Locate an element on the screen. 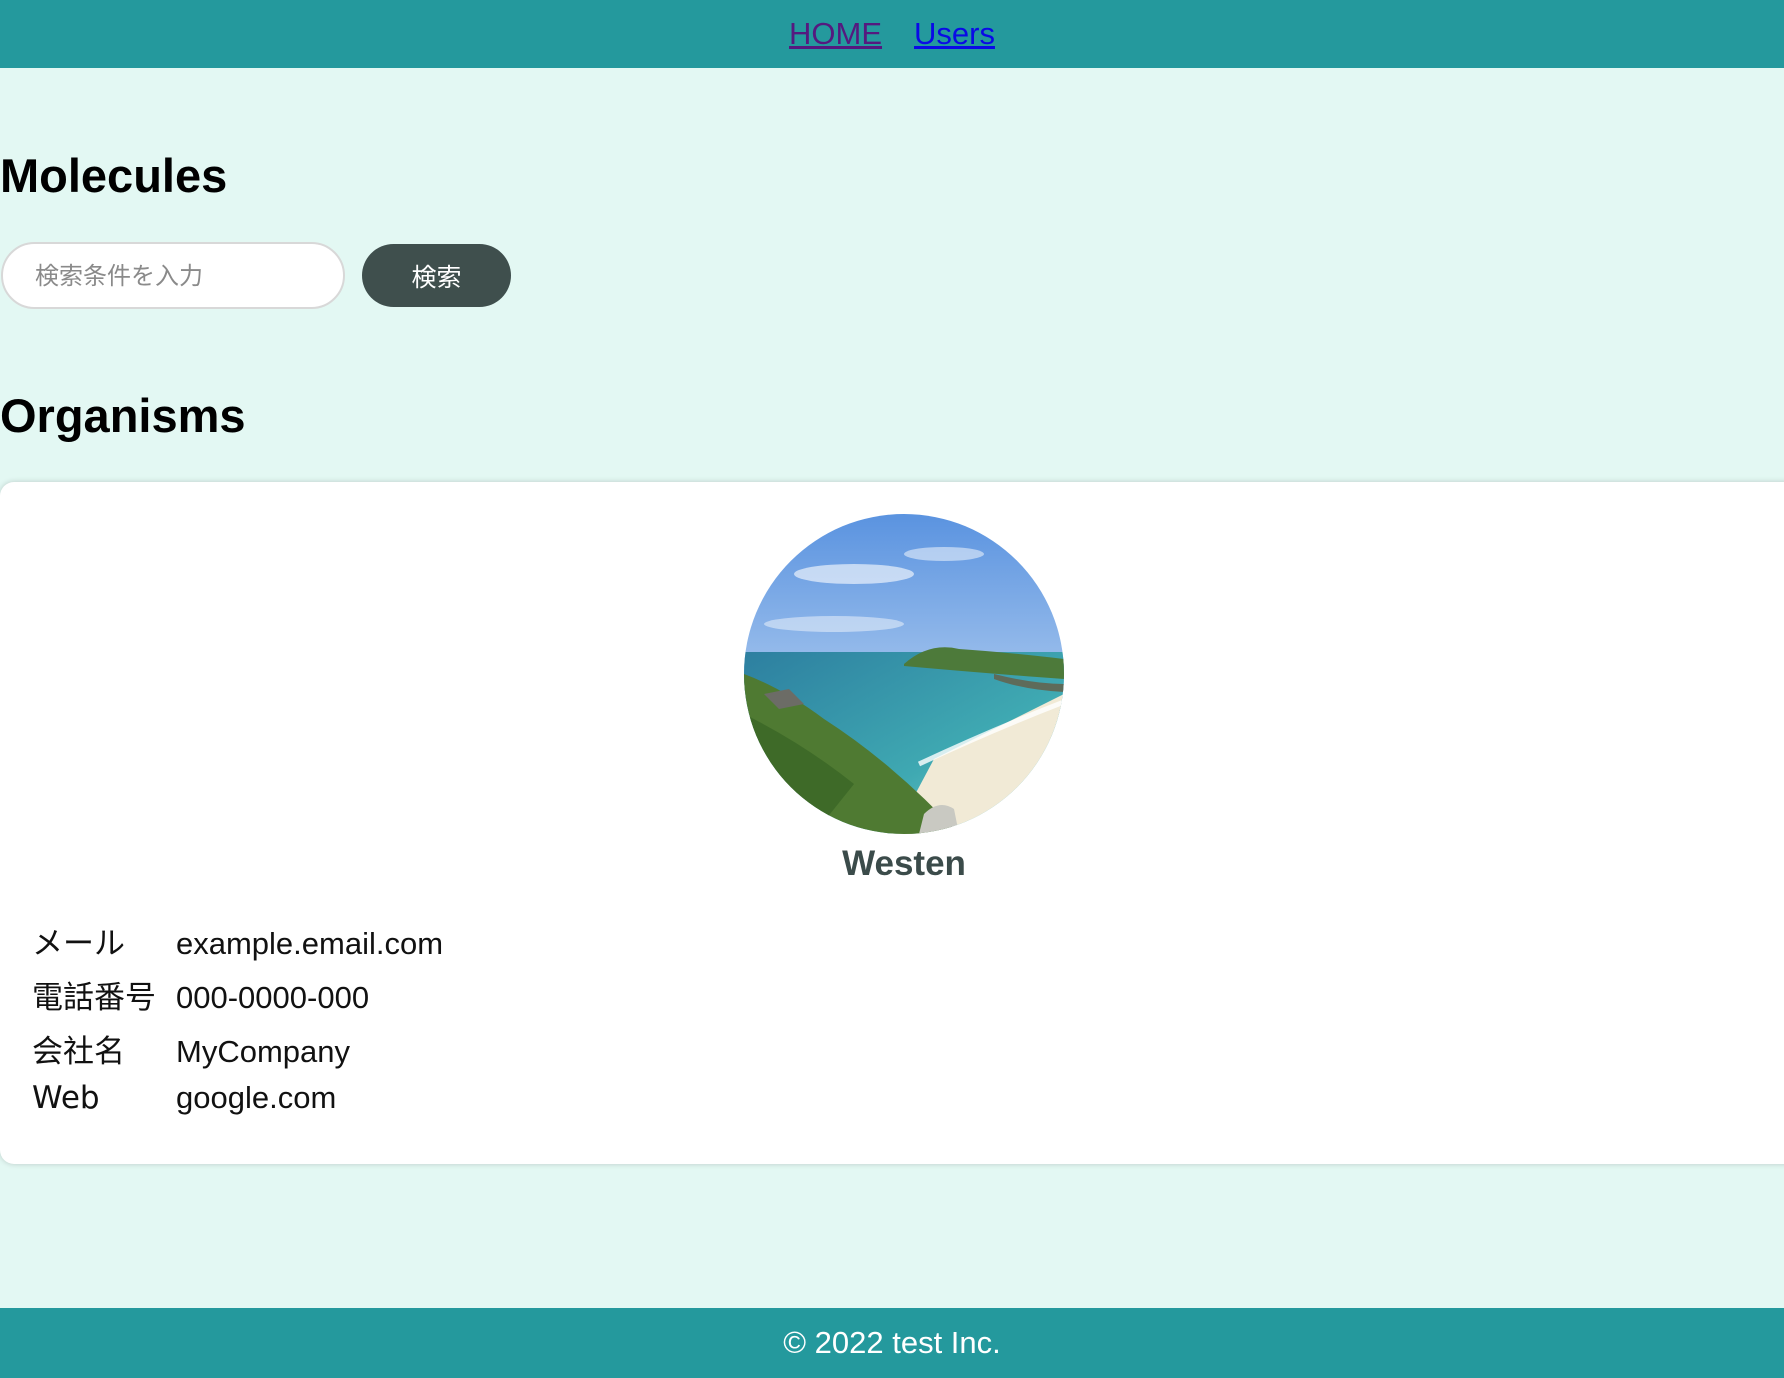  info-value: 000-0000-000 is located at coordinates (273, 997).